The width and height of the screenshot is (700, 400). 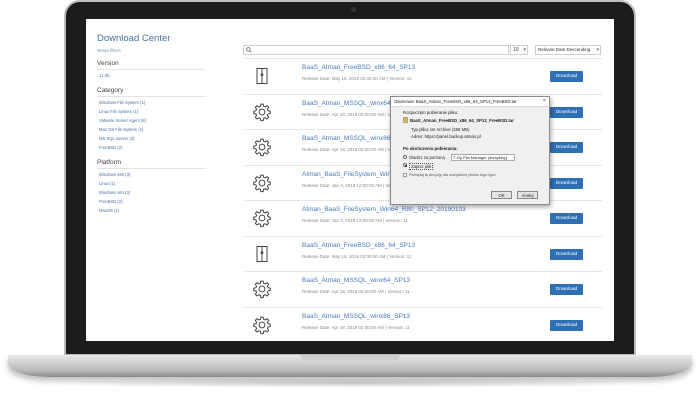 What do you see at coordinates (405, 175) in the screenshot?
I see `remember-checkbox` at bounding box center [405, 175].